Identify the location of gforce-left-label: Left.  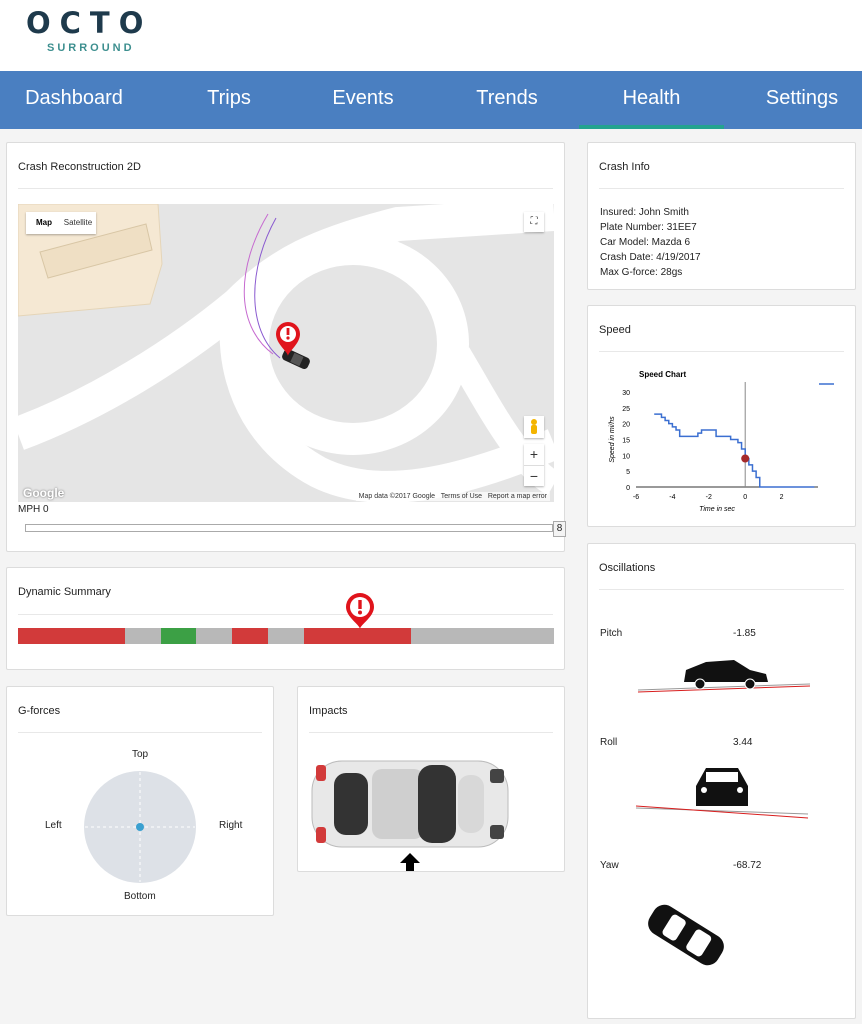
(53, 825).